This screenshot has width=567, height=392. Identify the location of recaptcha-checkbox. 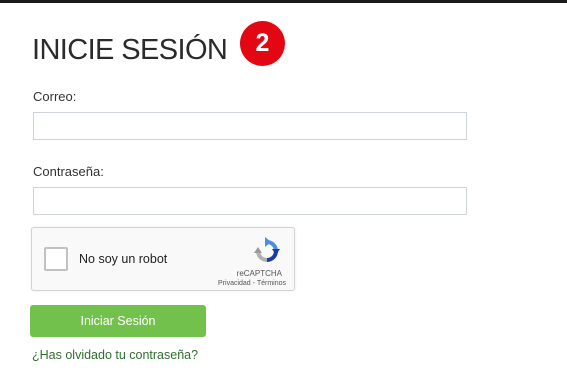
(56, 259).